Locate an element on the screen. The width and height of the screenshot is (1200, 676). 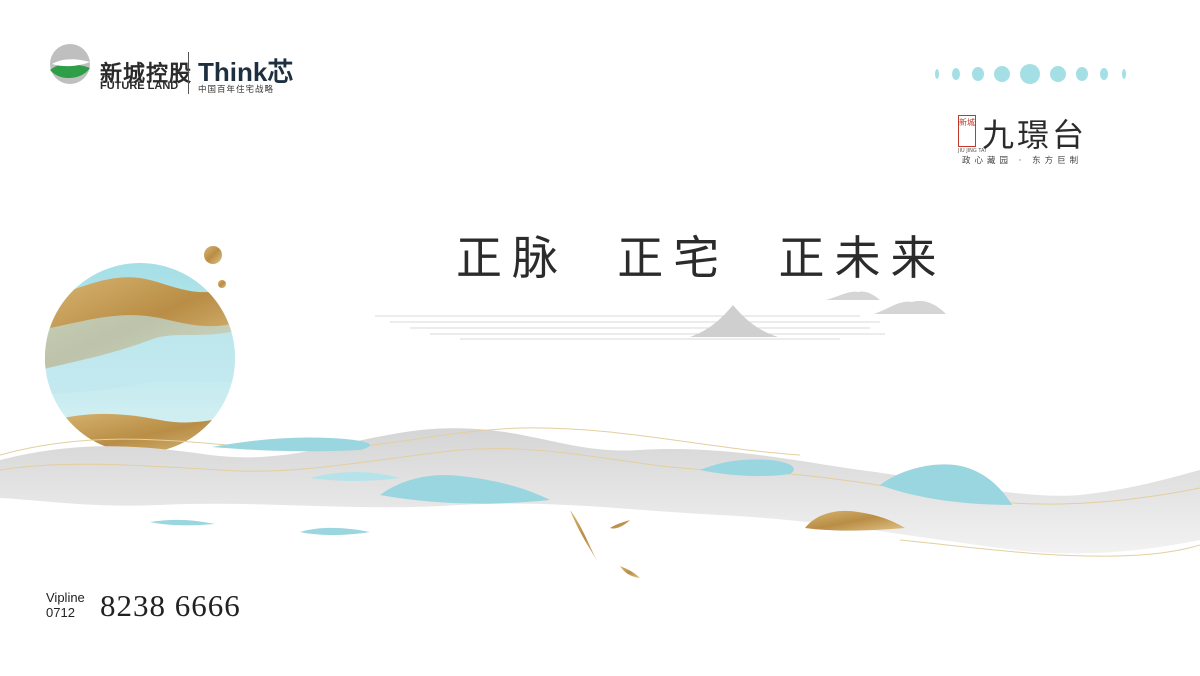
vip-phone-number: 8238 6666 is located at coordinates (170, 606).